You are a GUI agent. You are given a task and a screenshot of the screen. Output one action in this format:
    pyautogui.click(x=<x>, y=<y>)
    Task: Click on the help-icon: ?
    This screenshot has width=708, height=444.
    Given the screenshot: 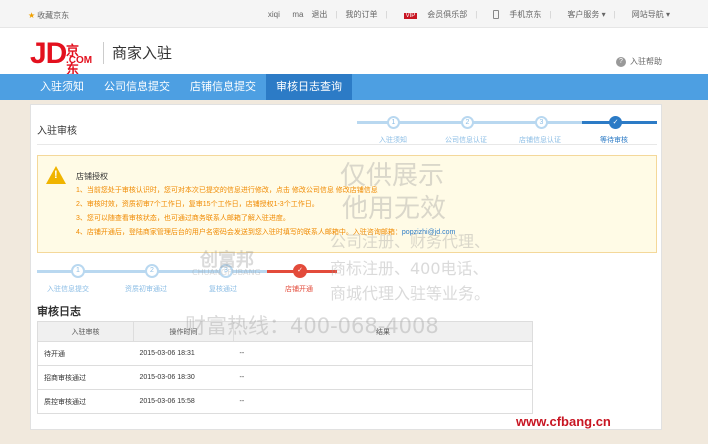 What is the action you would take?
    pyautogui.click(x=621, y=61)
    